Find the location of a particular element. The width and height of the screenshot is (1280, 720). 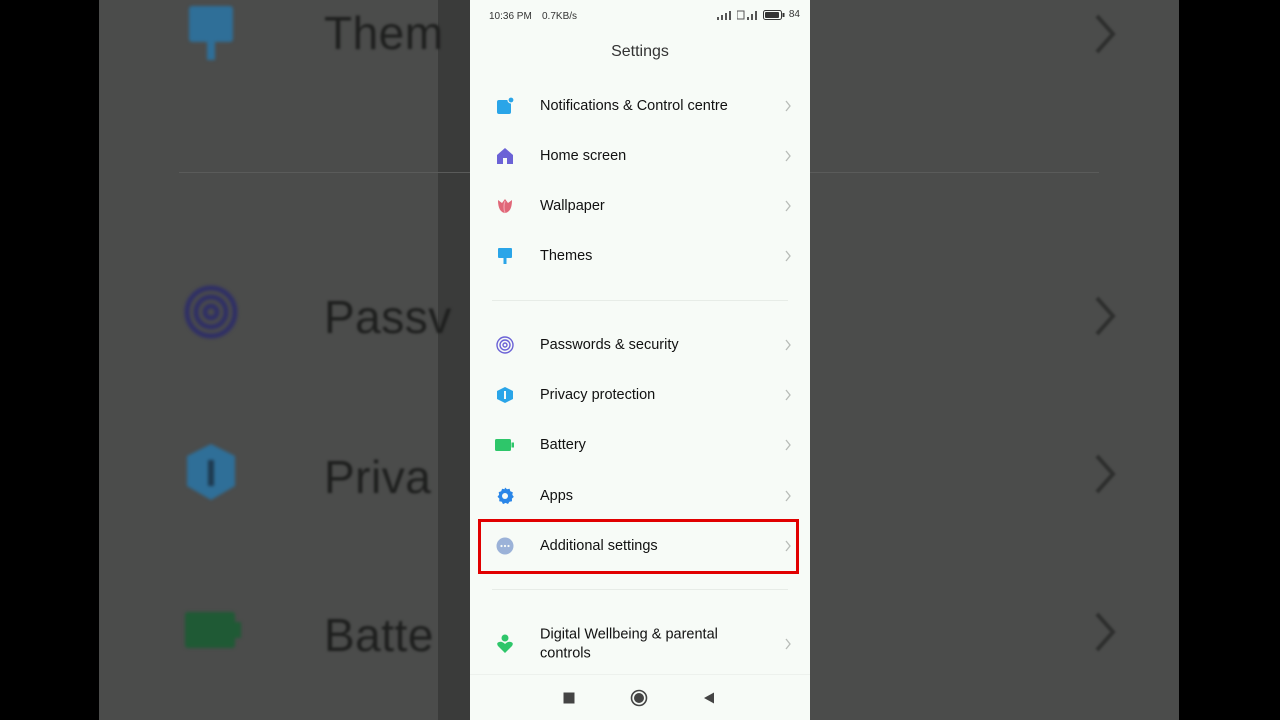

settings-item-label: Digital Wellbeing & parental controls is located at coordinates (629, 644).